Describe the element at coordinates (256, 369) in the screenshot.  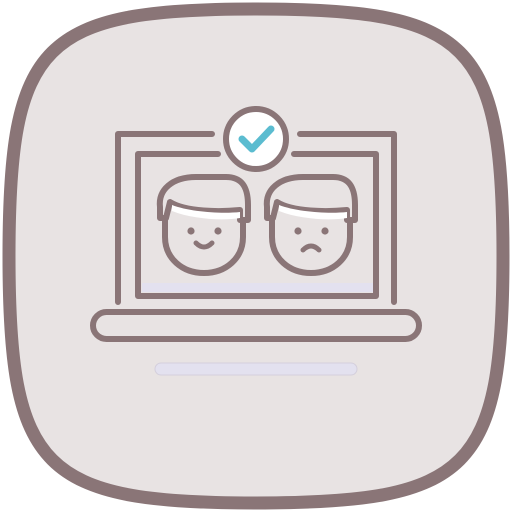
I see `laptop-shadow-bar` at that location.